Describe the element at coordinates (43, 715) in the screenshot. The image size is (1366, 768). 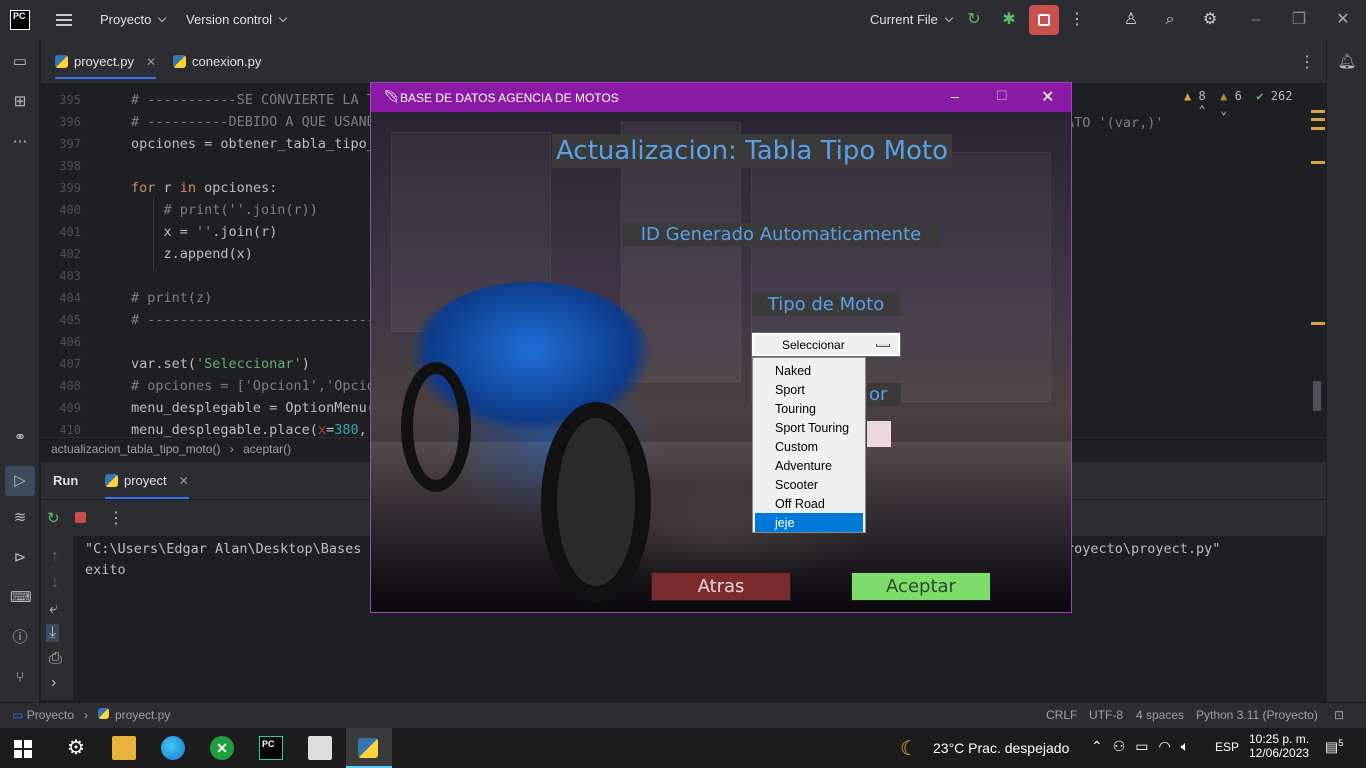
I see `status-project: ▭ Proyecto` at that location.